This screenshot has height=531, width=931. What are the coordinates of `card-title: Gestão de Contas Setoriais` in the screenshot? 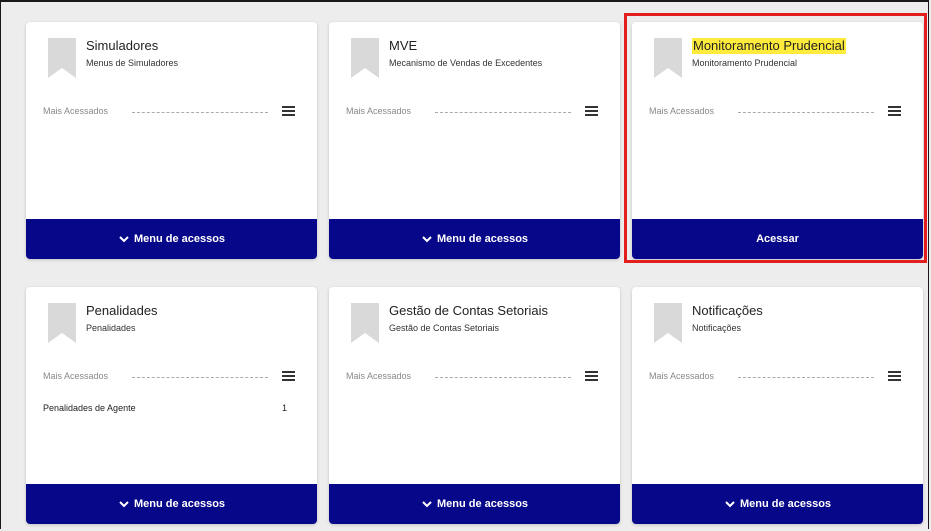 It's located at (468, 310).